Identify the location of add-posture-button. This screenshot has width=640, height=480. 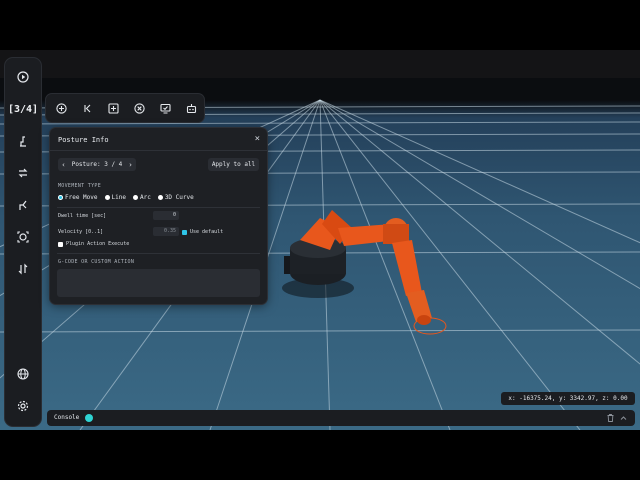
(61, 108).